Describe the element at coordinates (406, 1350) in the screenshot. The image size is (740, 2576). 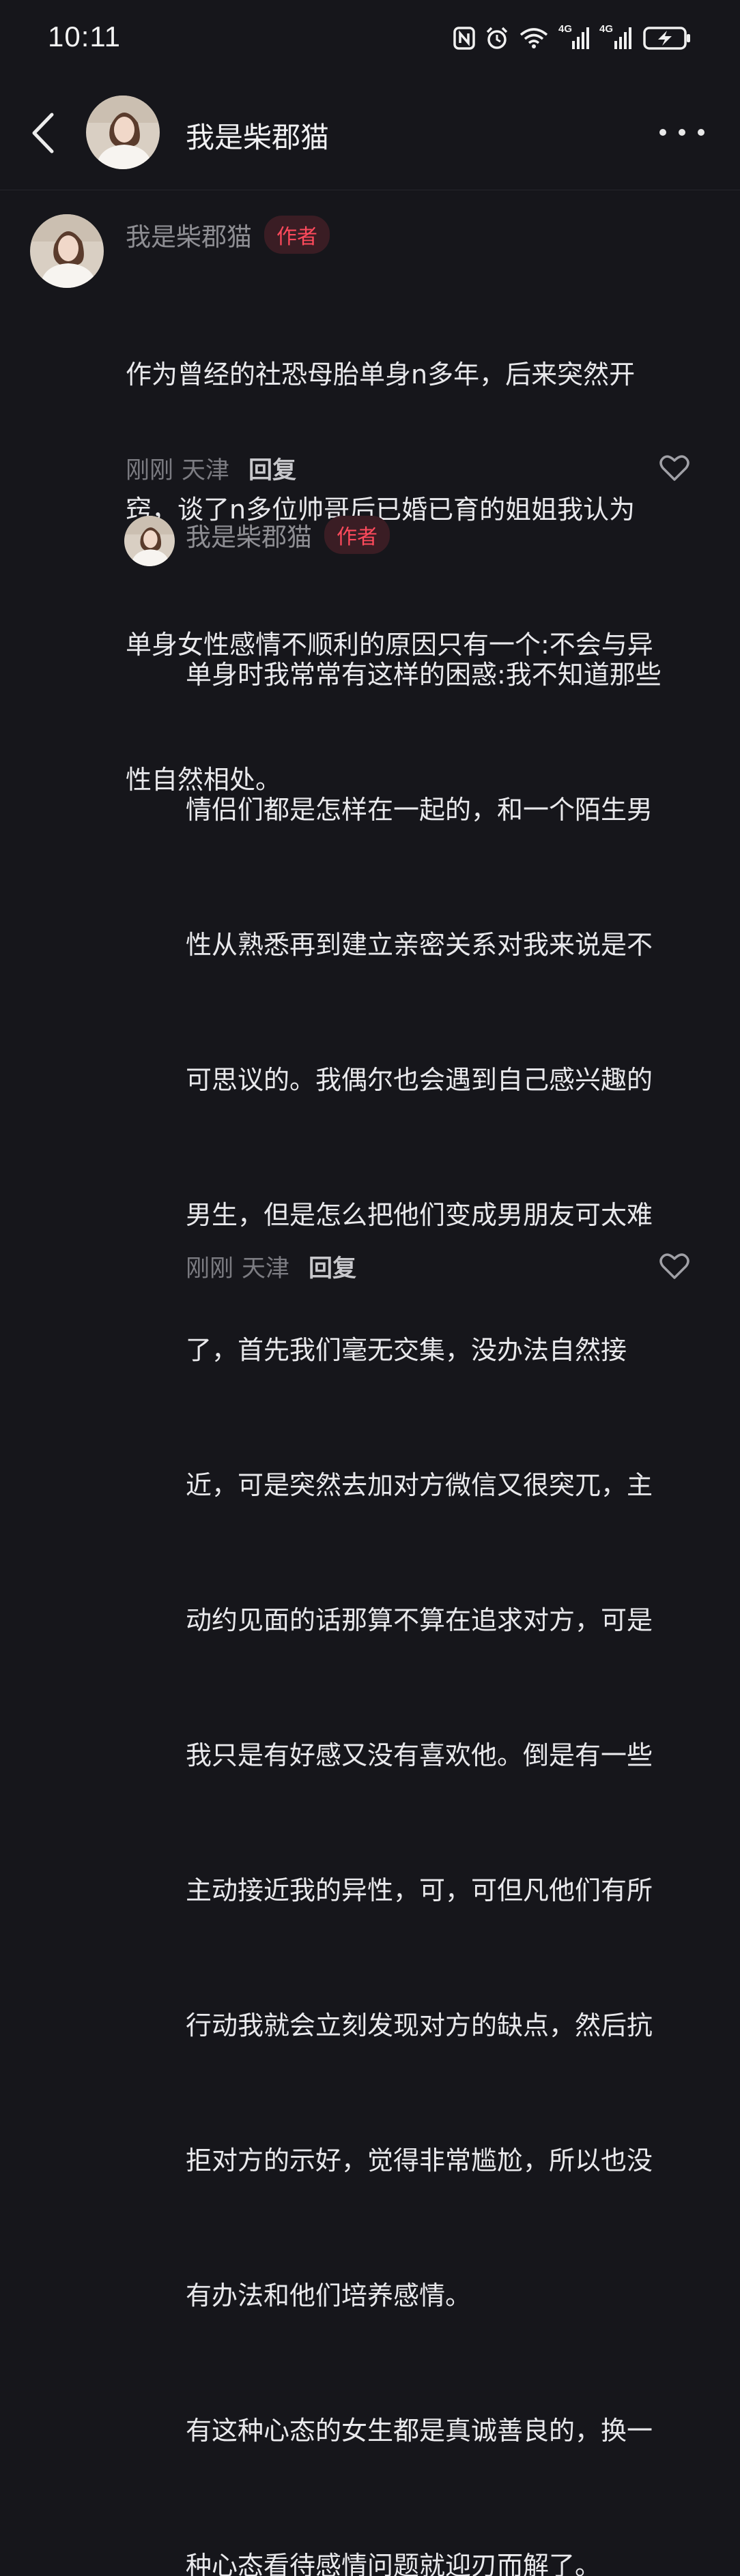
I see `comment-line: 了，首先我们毫无交集，没办法自然接` at that location.